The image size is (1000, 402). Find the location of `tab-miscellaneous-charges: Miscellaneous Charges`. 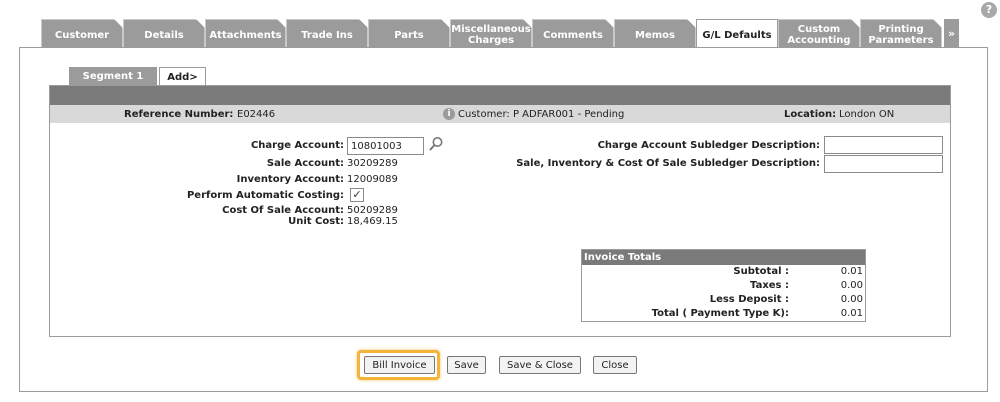

tab-miscellaneous-charges: Miscellaneous Charges is located at coordinates (491, 33).